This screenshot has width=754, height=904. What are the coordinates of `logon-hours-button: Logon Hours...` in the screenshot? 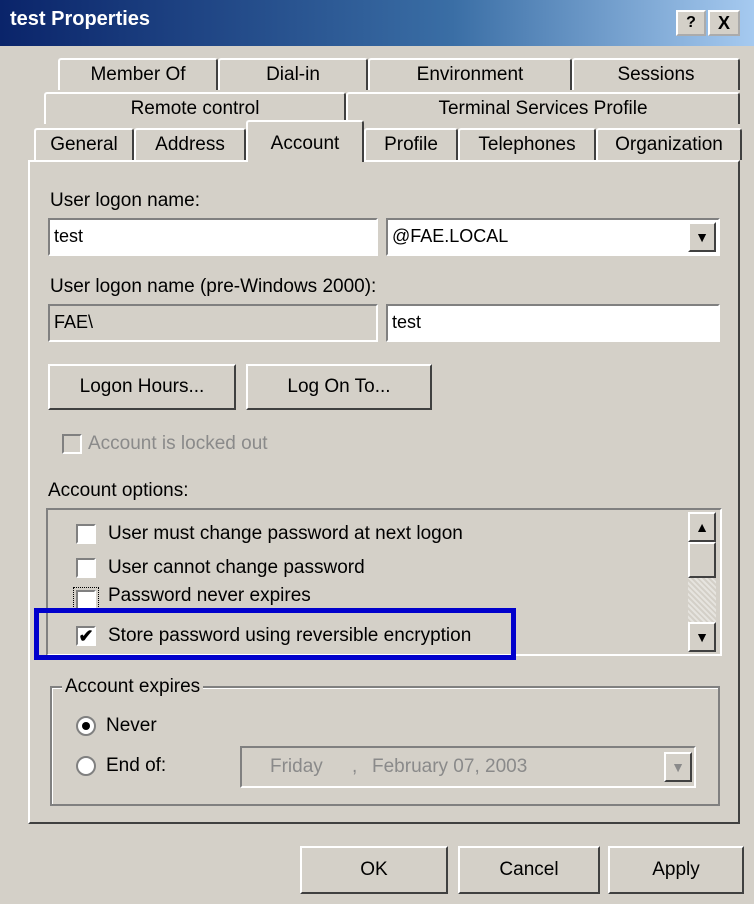 It's located at (142, 387).